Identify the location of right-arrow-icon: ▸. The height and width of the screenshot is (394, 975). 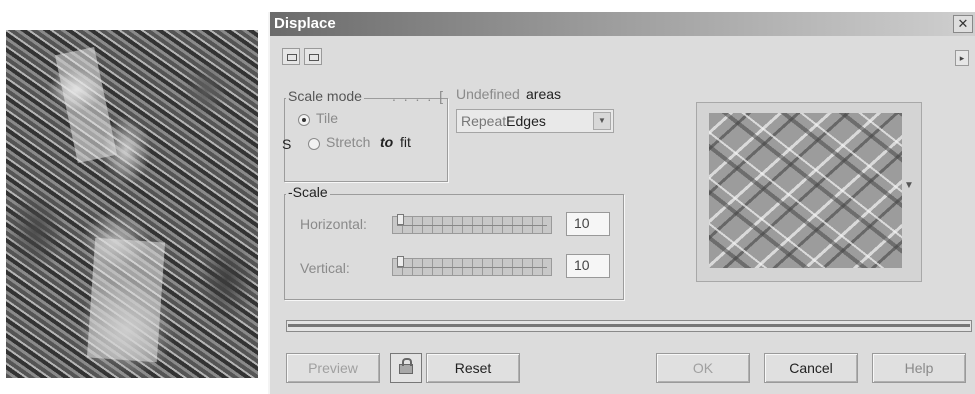
(962, 58).